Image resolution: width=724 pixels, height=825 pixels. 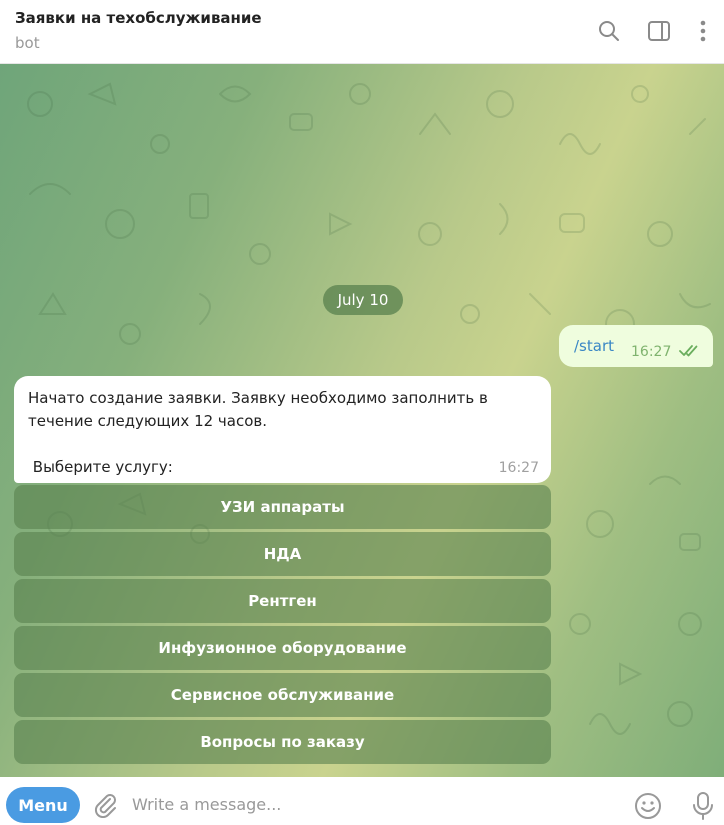 I want to click on keyboard-button-order-questions: Вопросы по заказу, so click(x=282, y=742).